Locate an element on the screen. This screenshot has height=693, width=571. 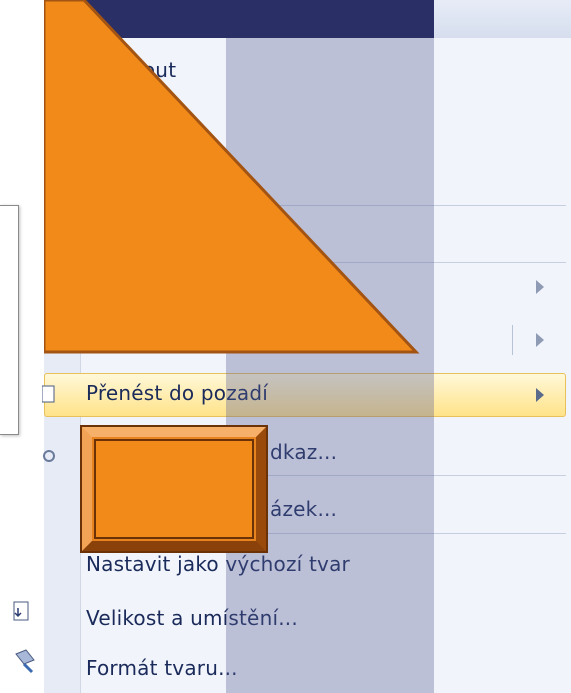
orange-bevel-inner is located at coordinates (174, 489).